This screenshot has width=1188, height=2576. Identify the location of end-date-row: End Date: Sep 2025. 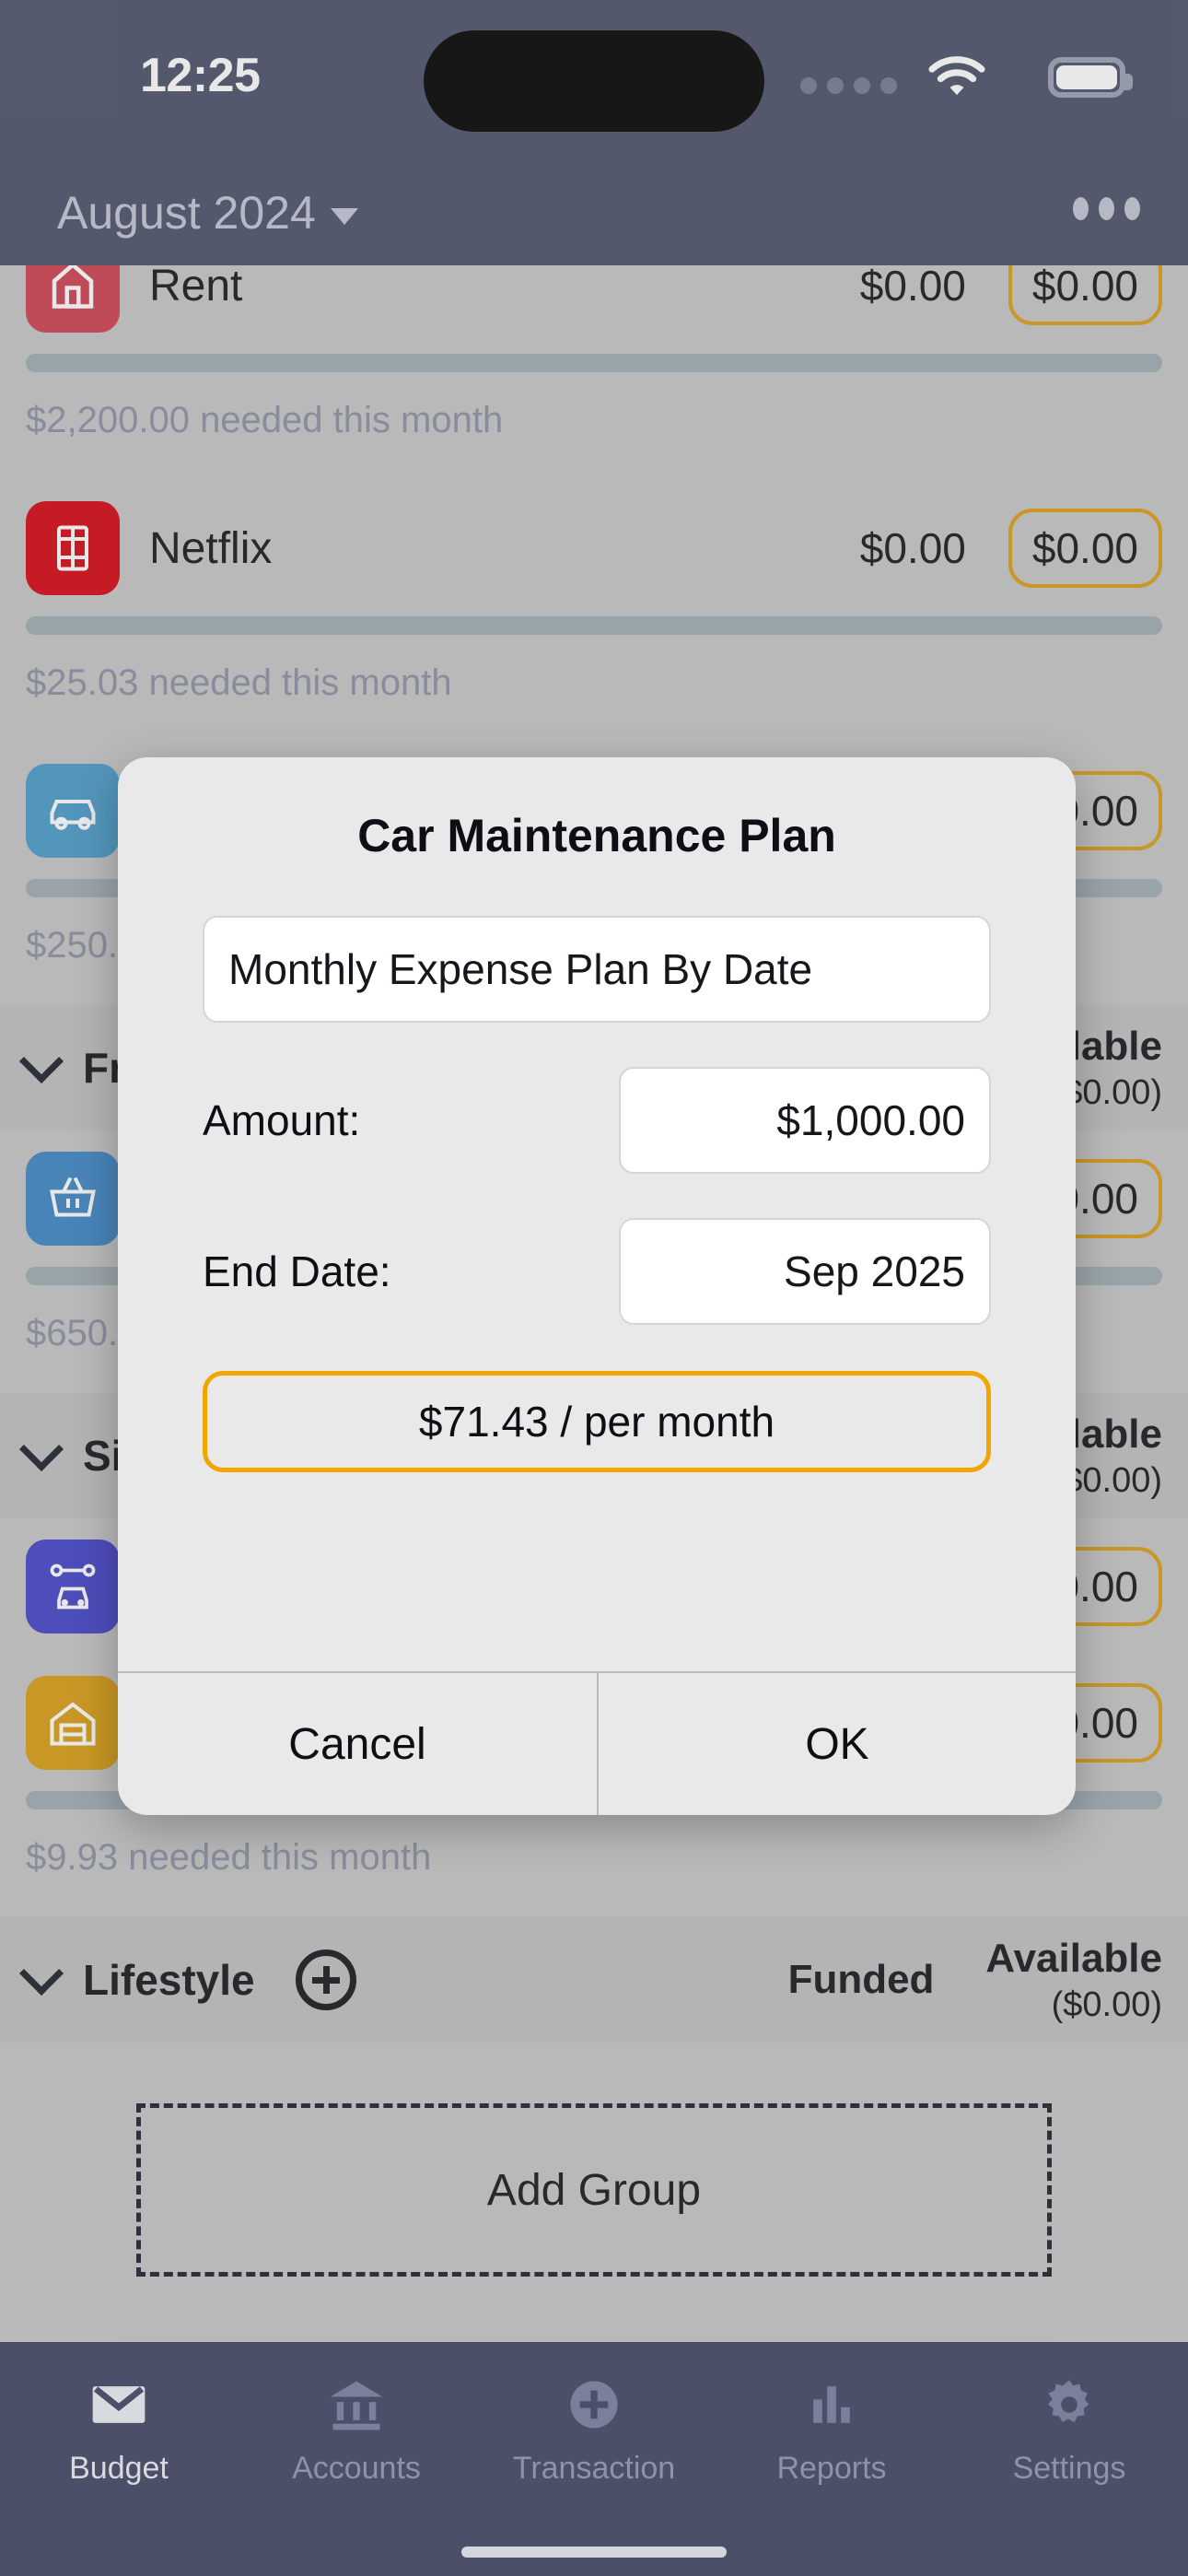
(597, 1271).